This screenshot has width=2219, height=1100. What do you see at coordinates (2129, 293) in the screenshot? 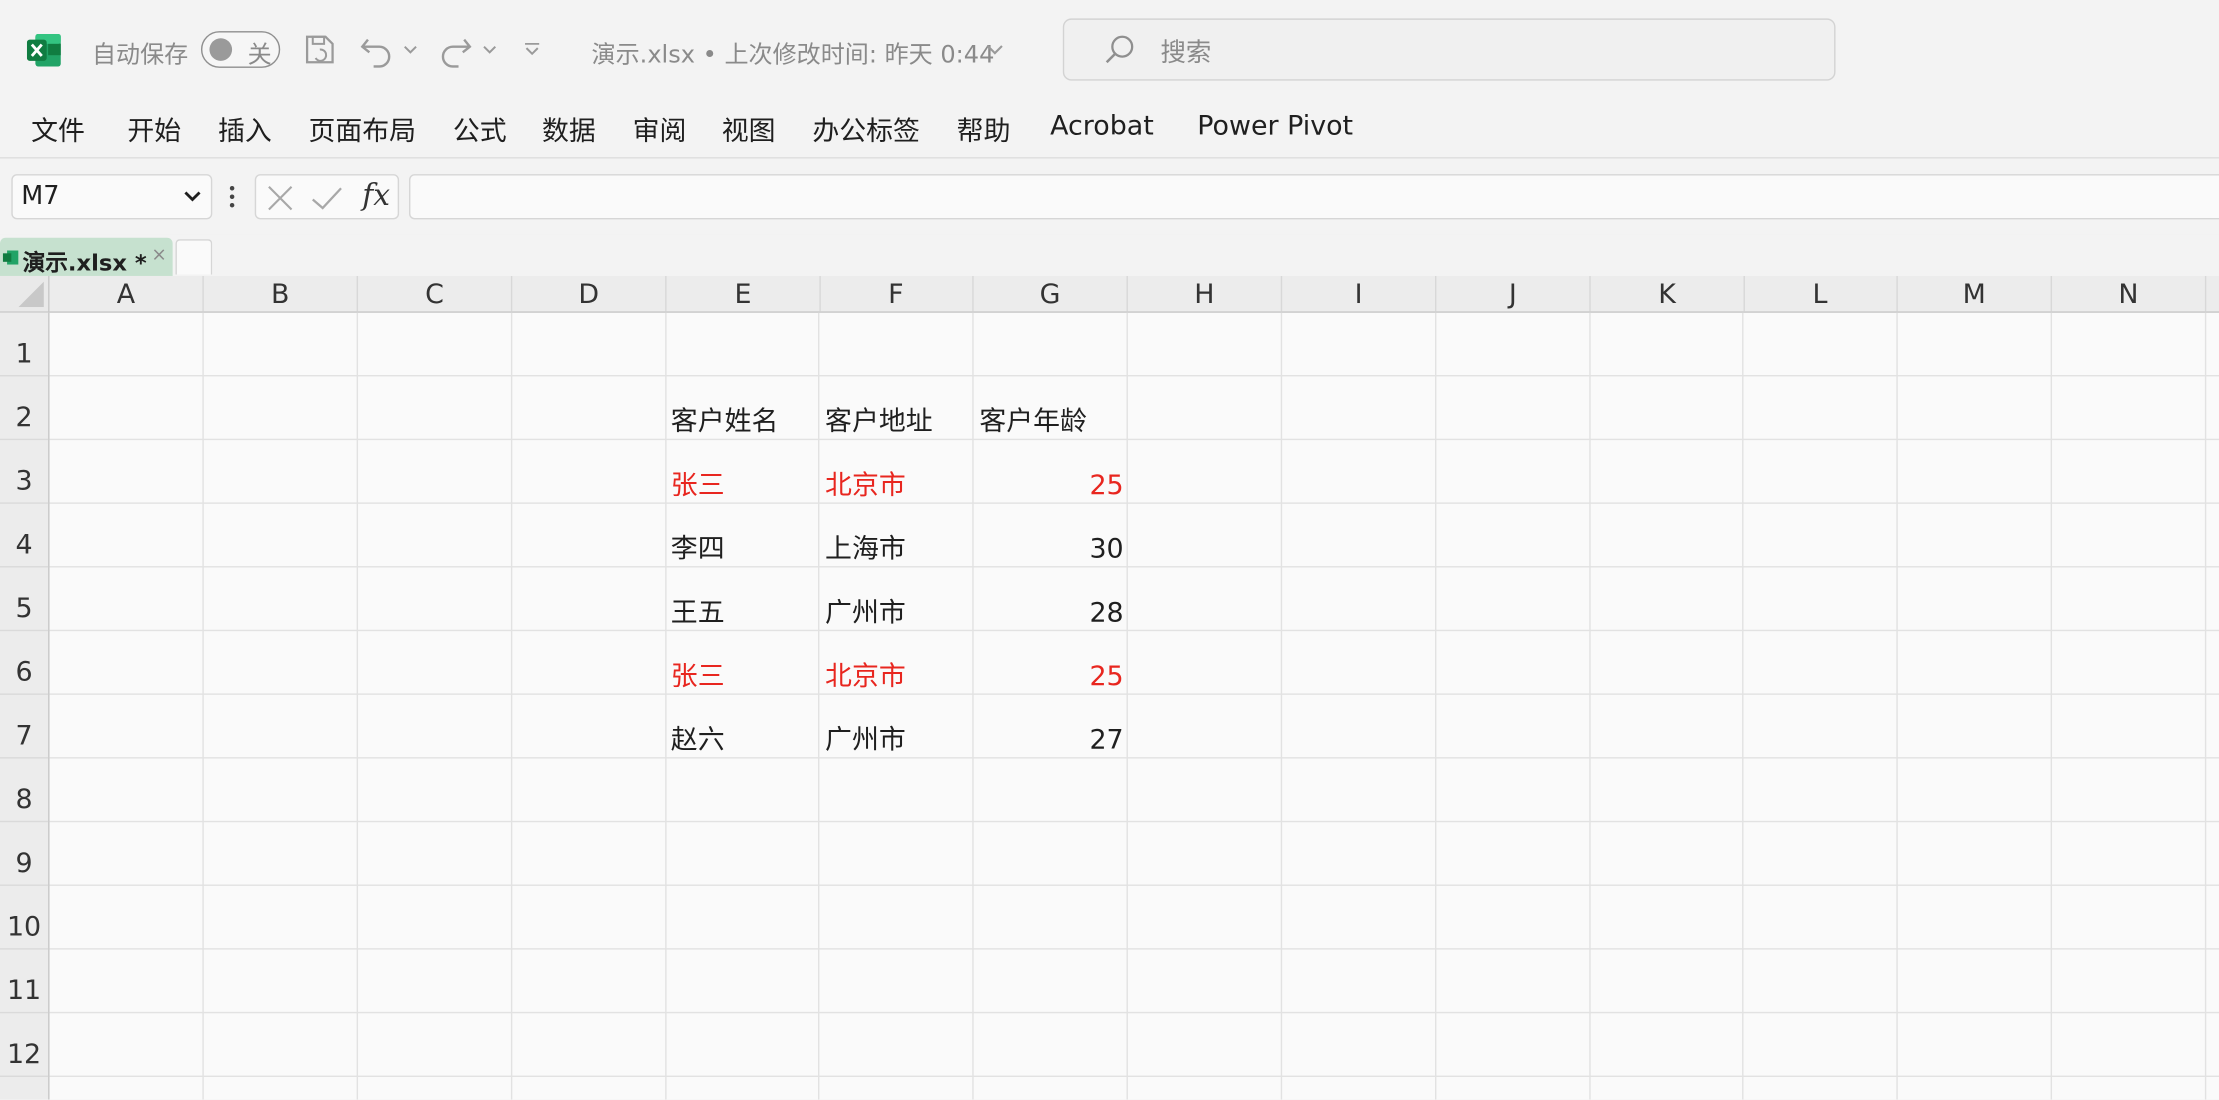
I see `column-header-n: N` at bounding box center [2129, 293].